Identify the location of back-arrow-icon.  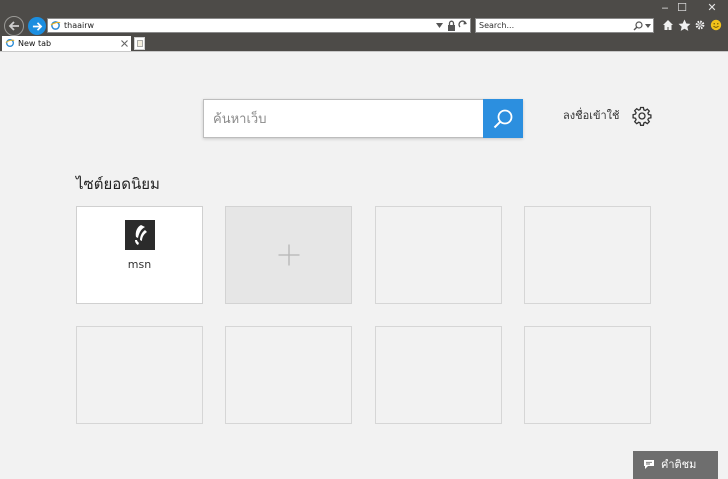
(13, 26).